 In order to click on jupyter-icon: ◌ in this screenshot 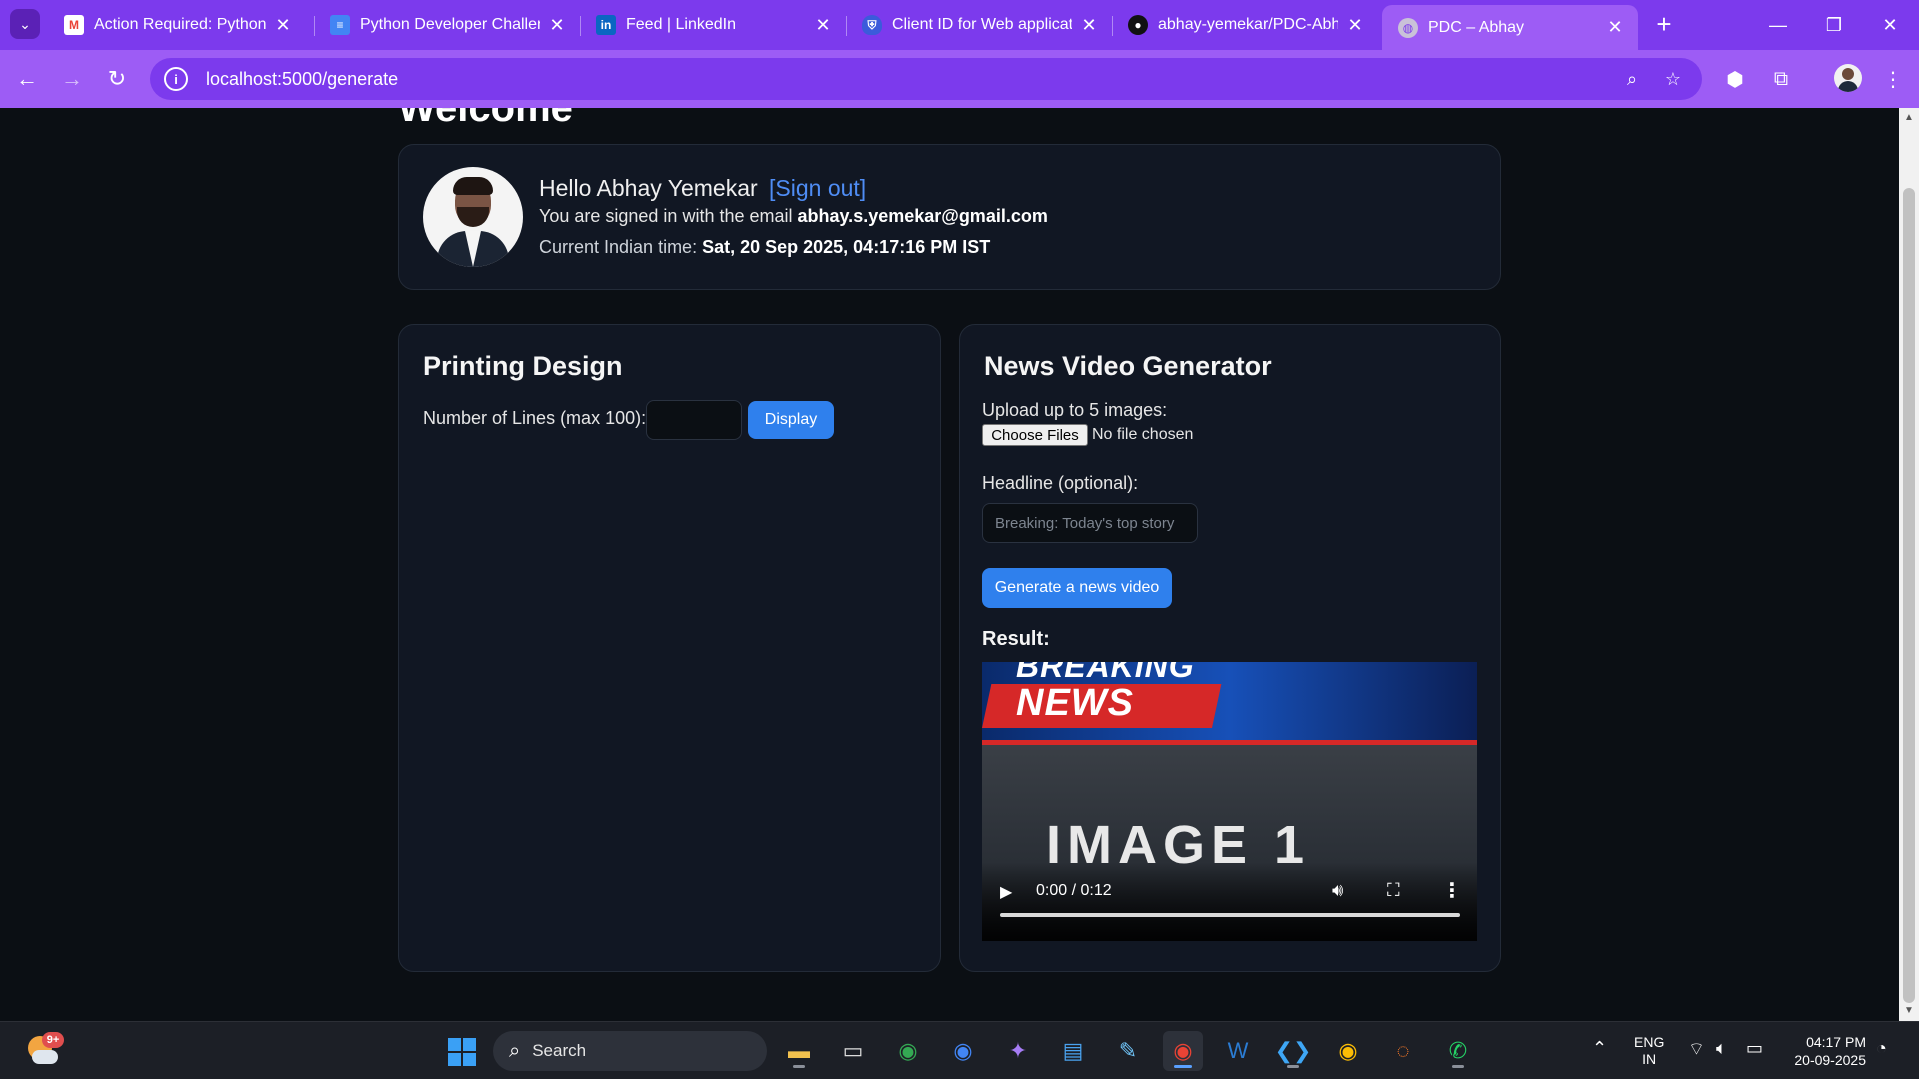, I will do `click(1403, 1051)`.